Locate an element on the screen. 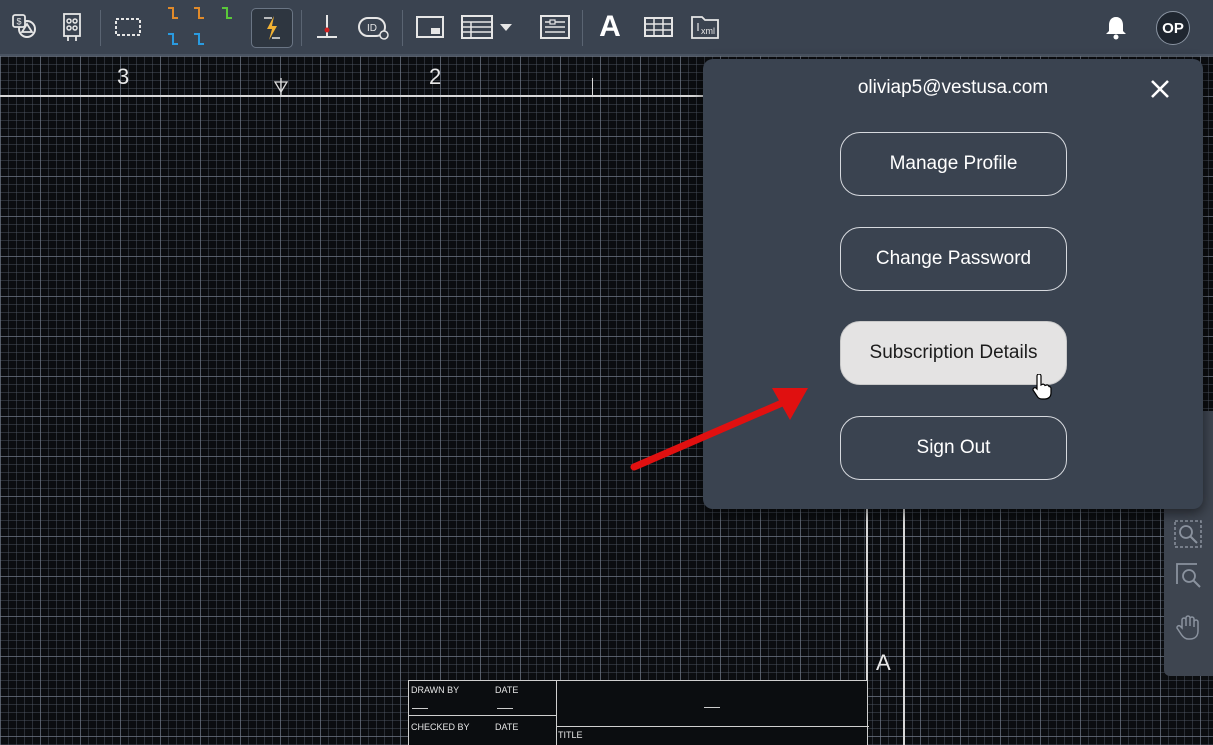 The image size is (1213, 745). zone-label-3: 3 is located at coordinates (123, 76).